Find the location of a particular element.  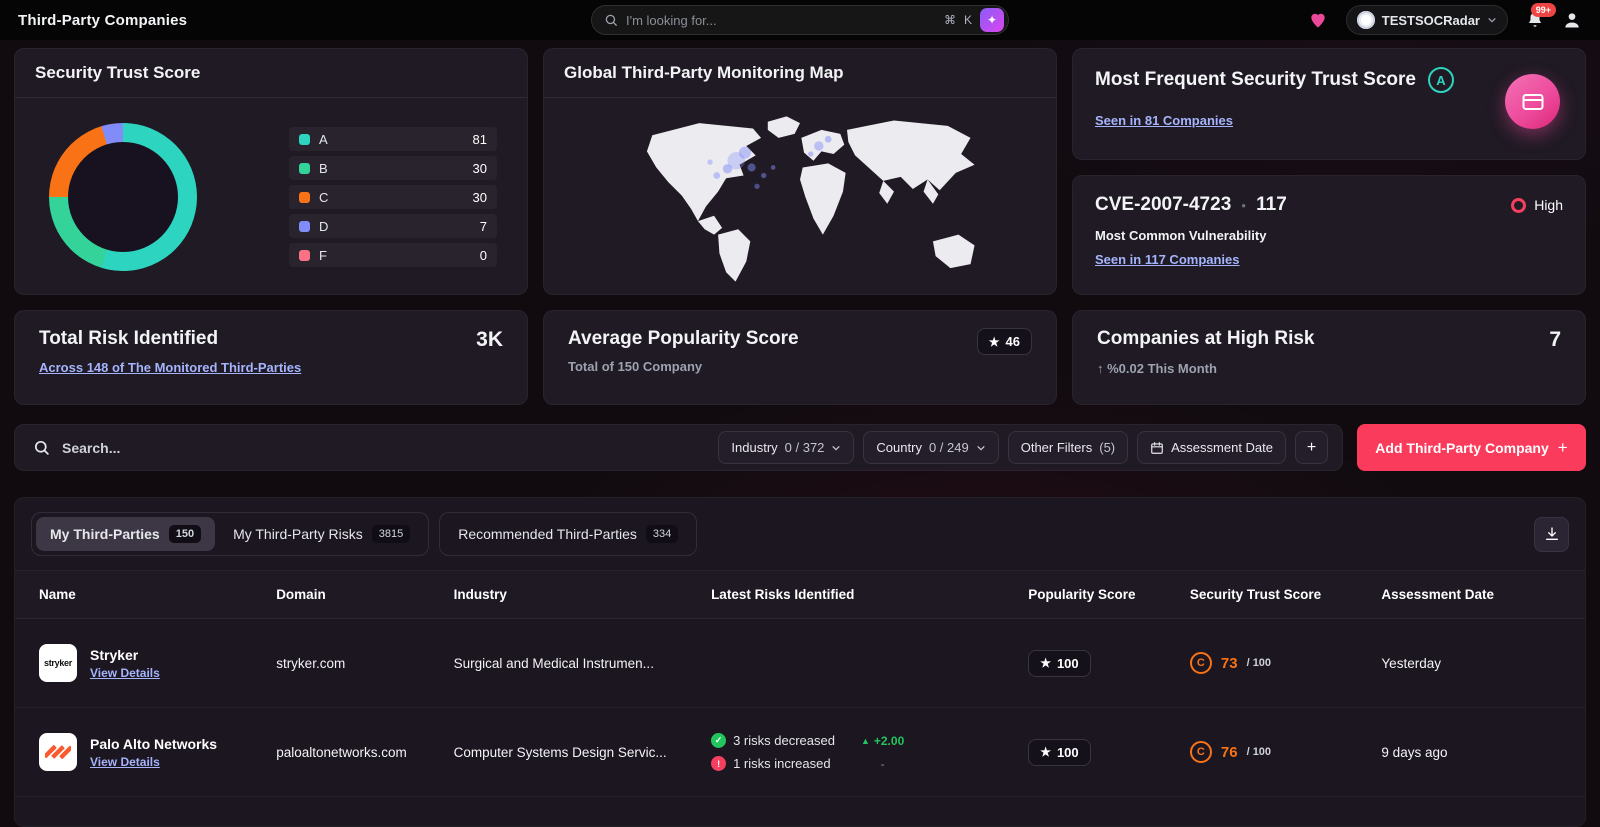

map-continents is located at coordinates (810, 199).